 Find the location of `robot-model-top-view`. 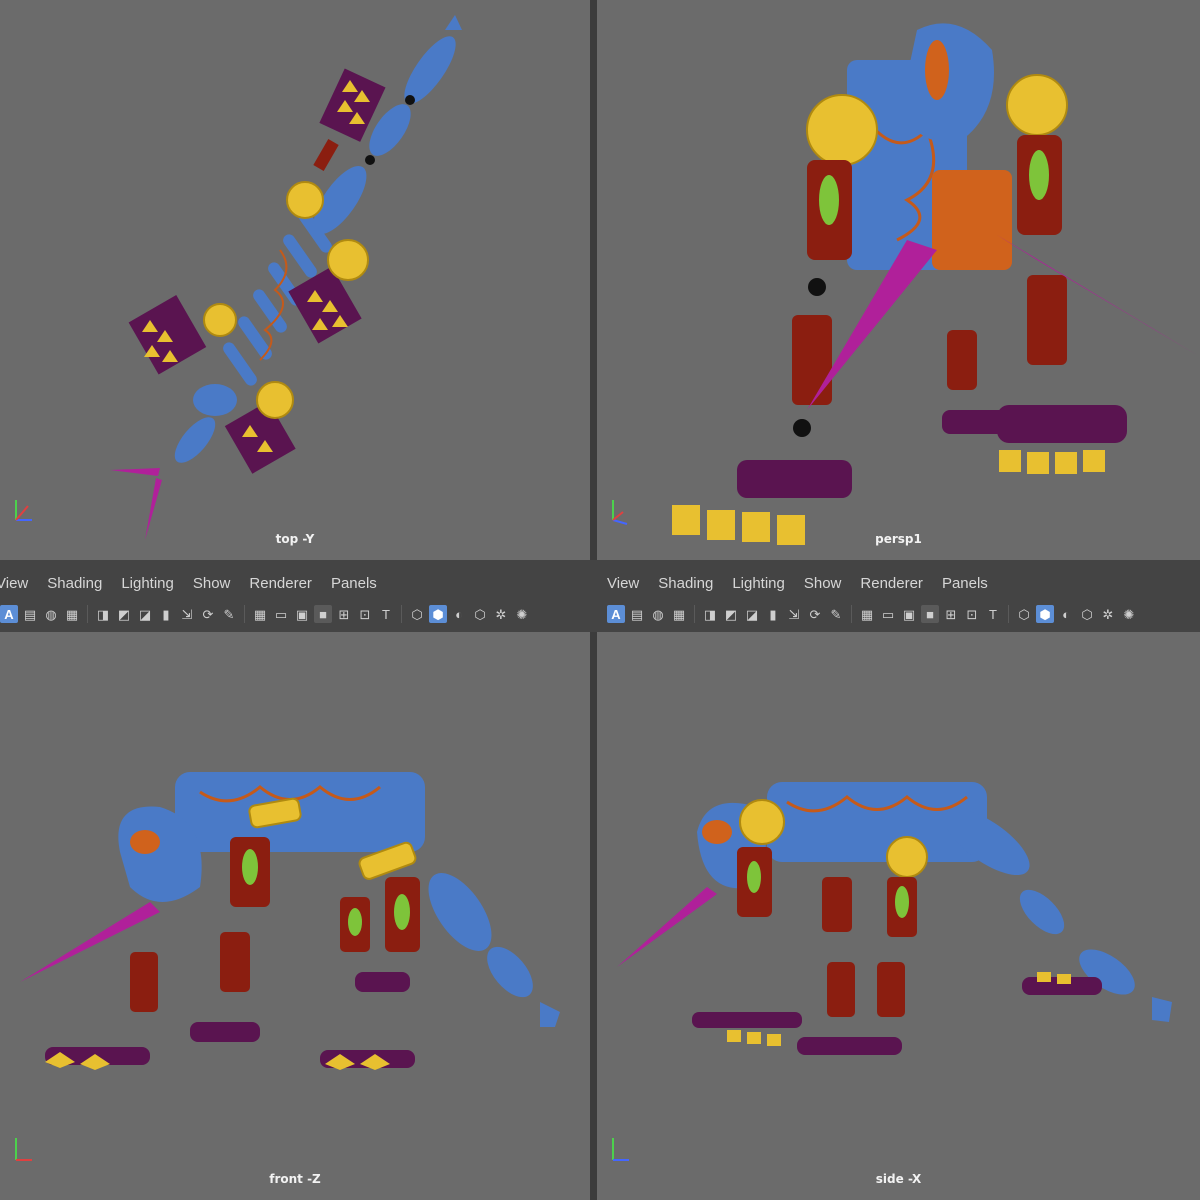

robot-model-top-view is located at coordinates (286, 277).